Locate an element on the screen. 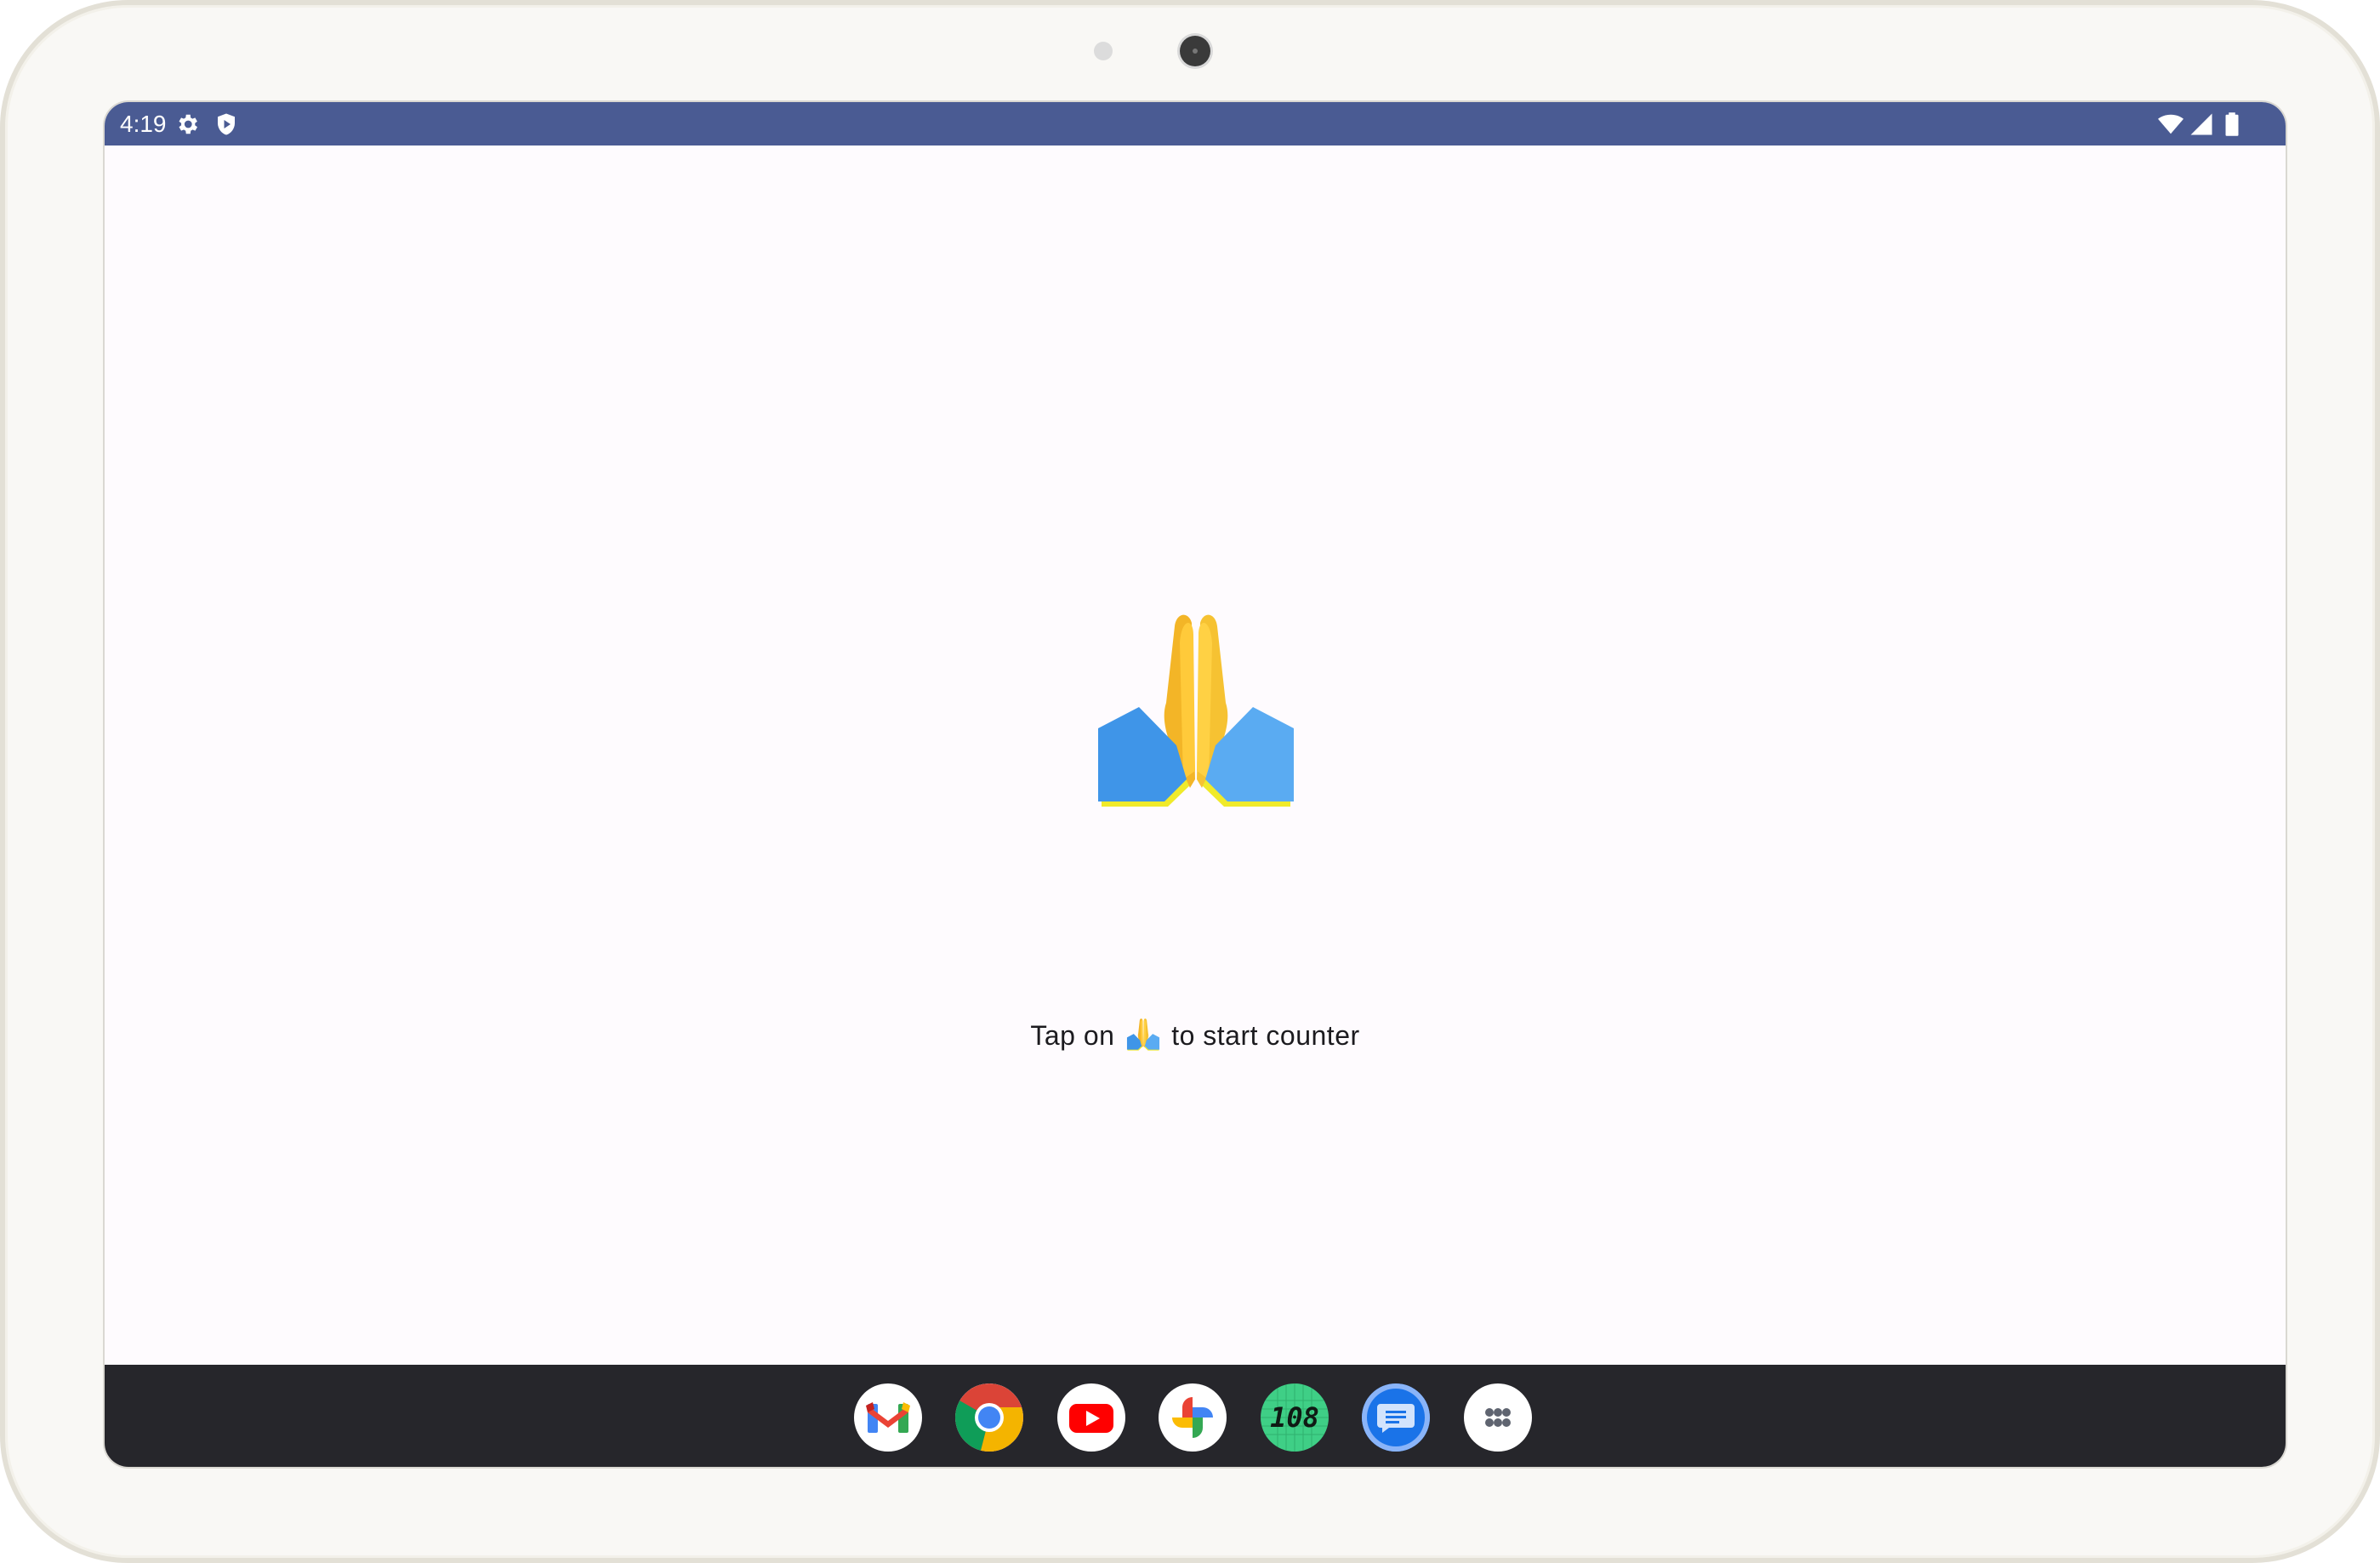 This screenshot has height=1563, width=2380. chrome-icon is located at coordinates (989, 1417).